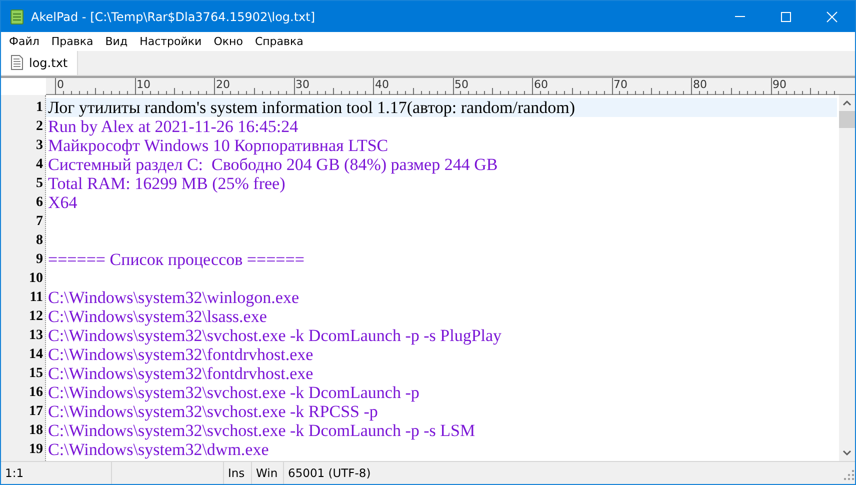 The image size is (856, 485). What do you see at coordinates (36, 355) in the screenshot?
I see `line-number: 14` at bounding box center [36, 355].